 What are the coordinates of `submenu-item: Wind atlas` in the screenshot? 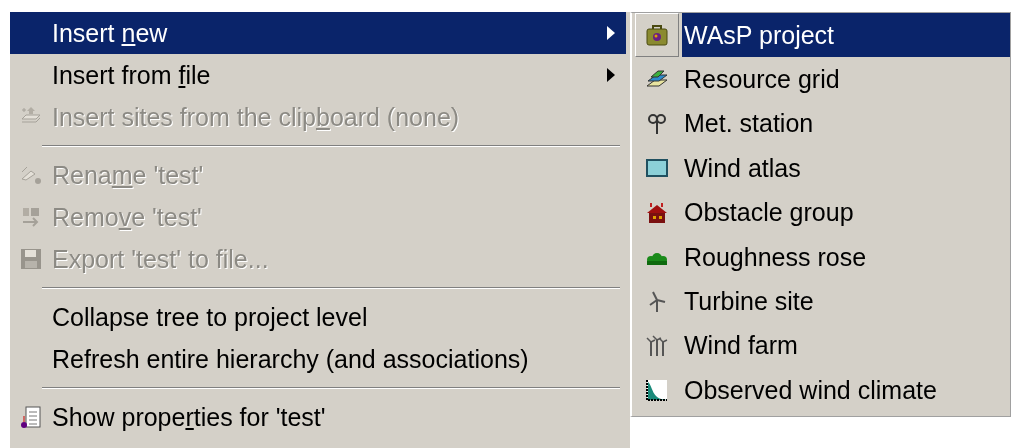 It's located at (846, 168).